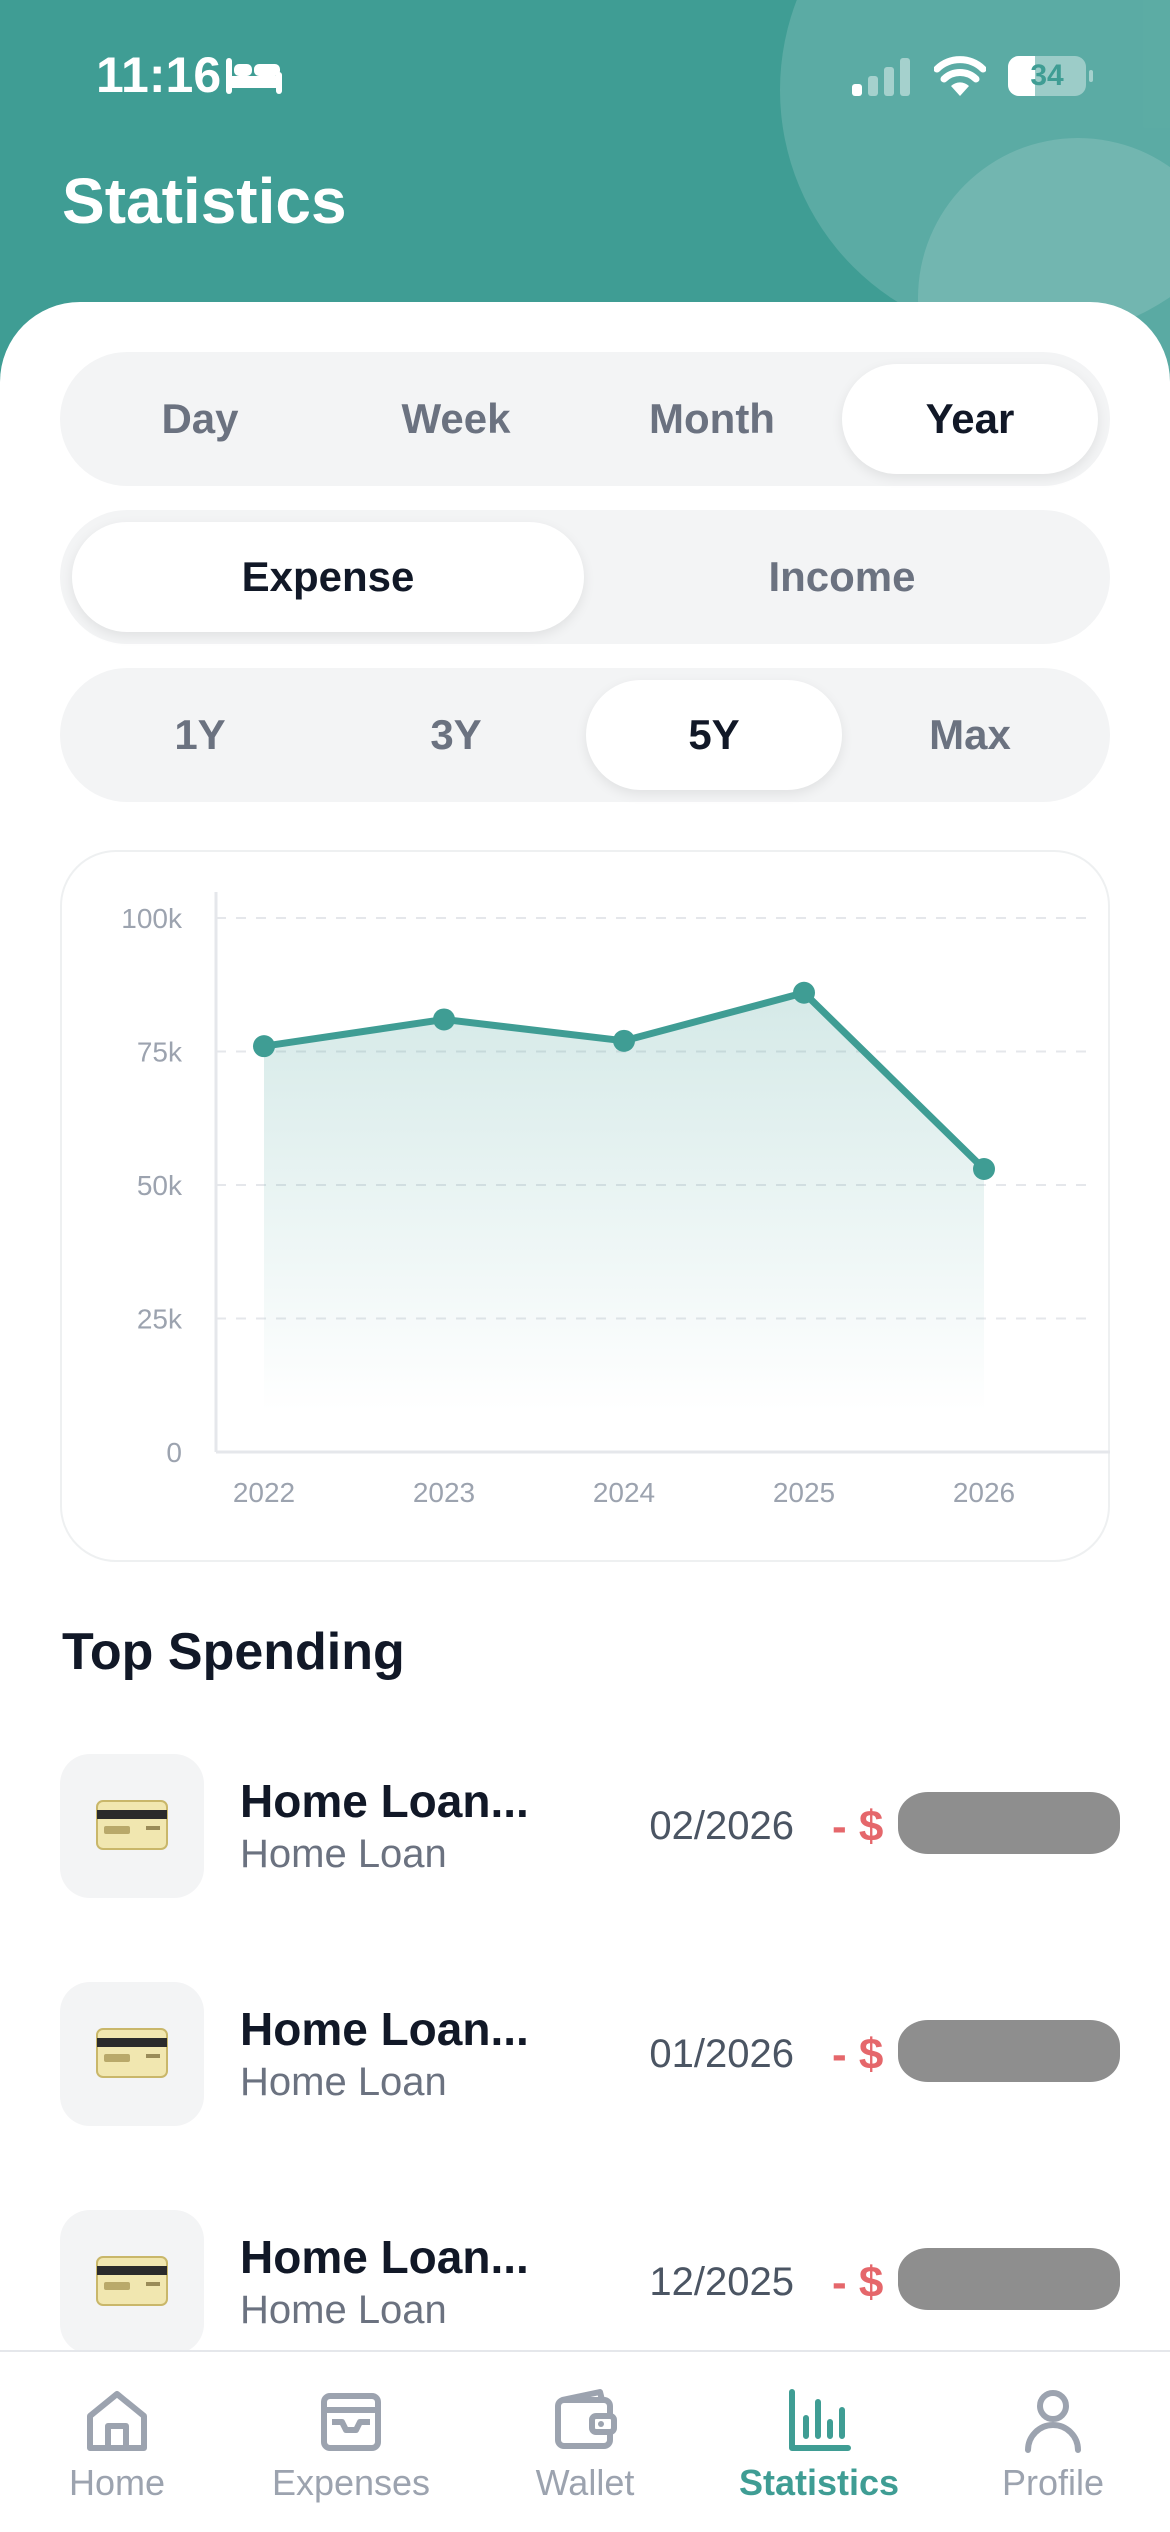 This screenshot has width=1170, height=2532. I want to click on type-selector: Expense Income, so click(585, 577).